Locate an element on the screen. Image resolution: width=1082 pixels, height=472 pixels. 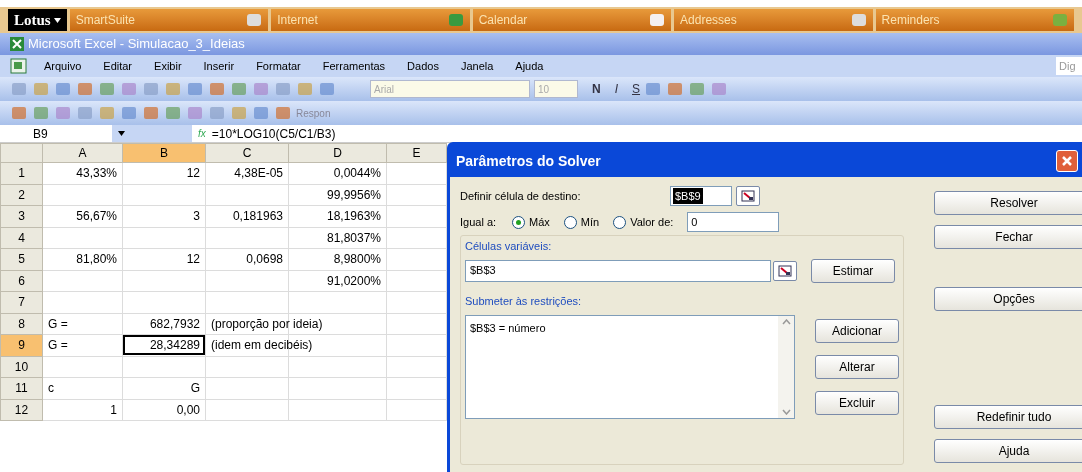
column-header: E is located at coordinates (416, 153).